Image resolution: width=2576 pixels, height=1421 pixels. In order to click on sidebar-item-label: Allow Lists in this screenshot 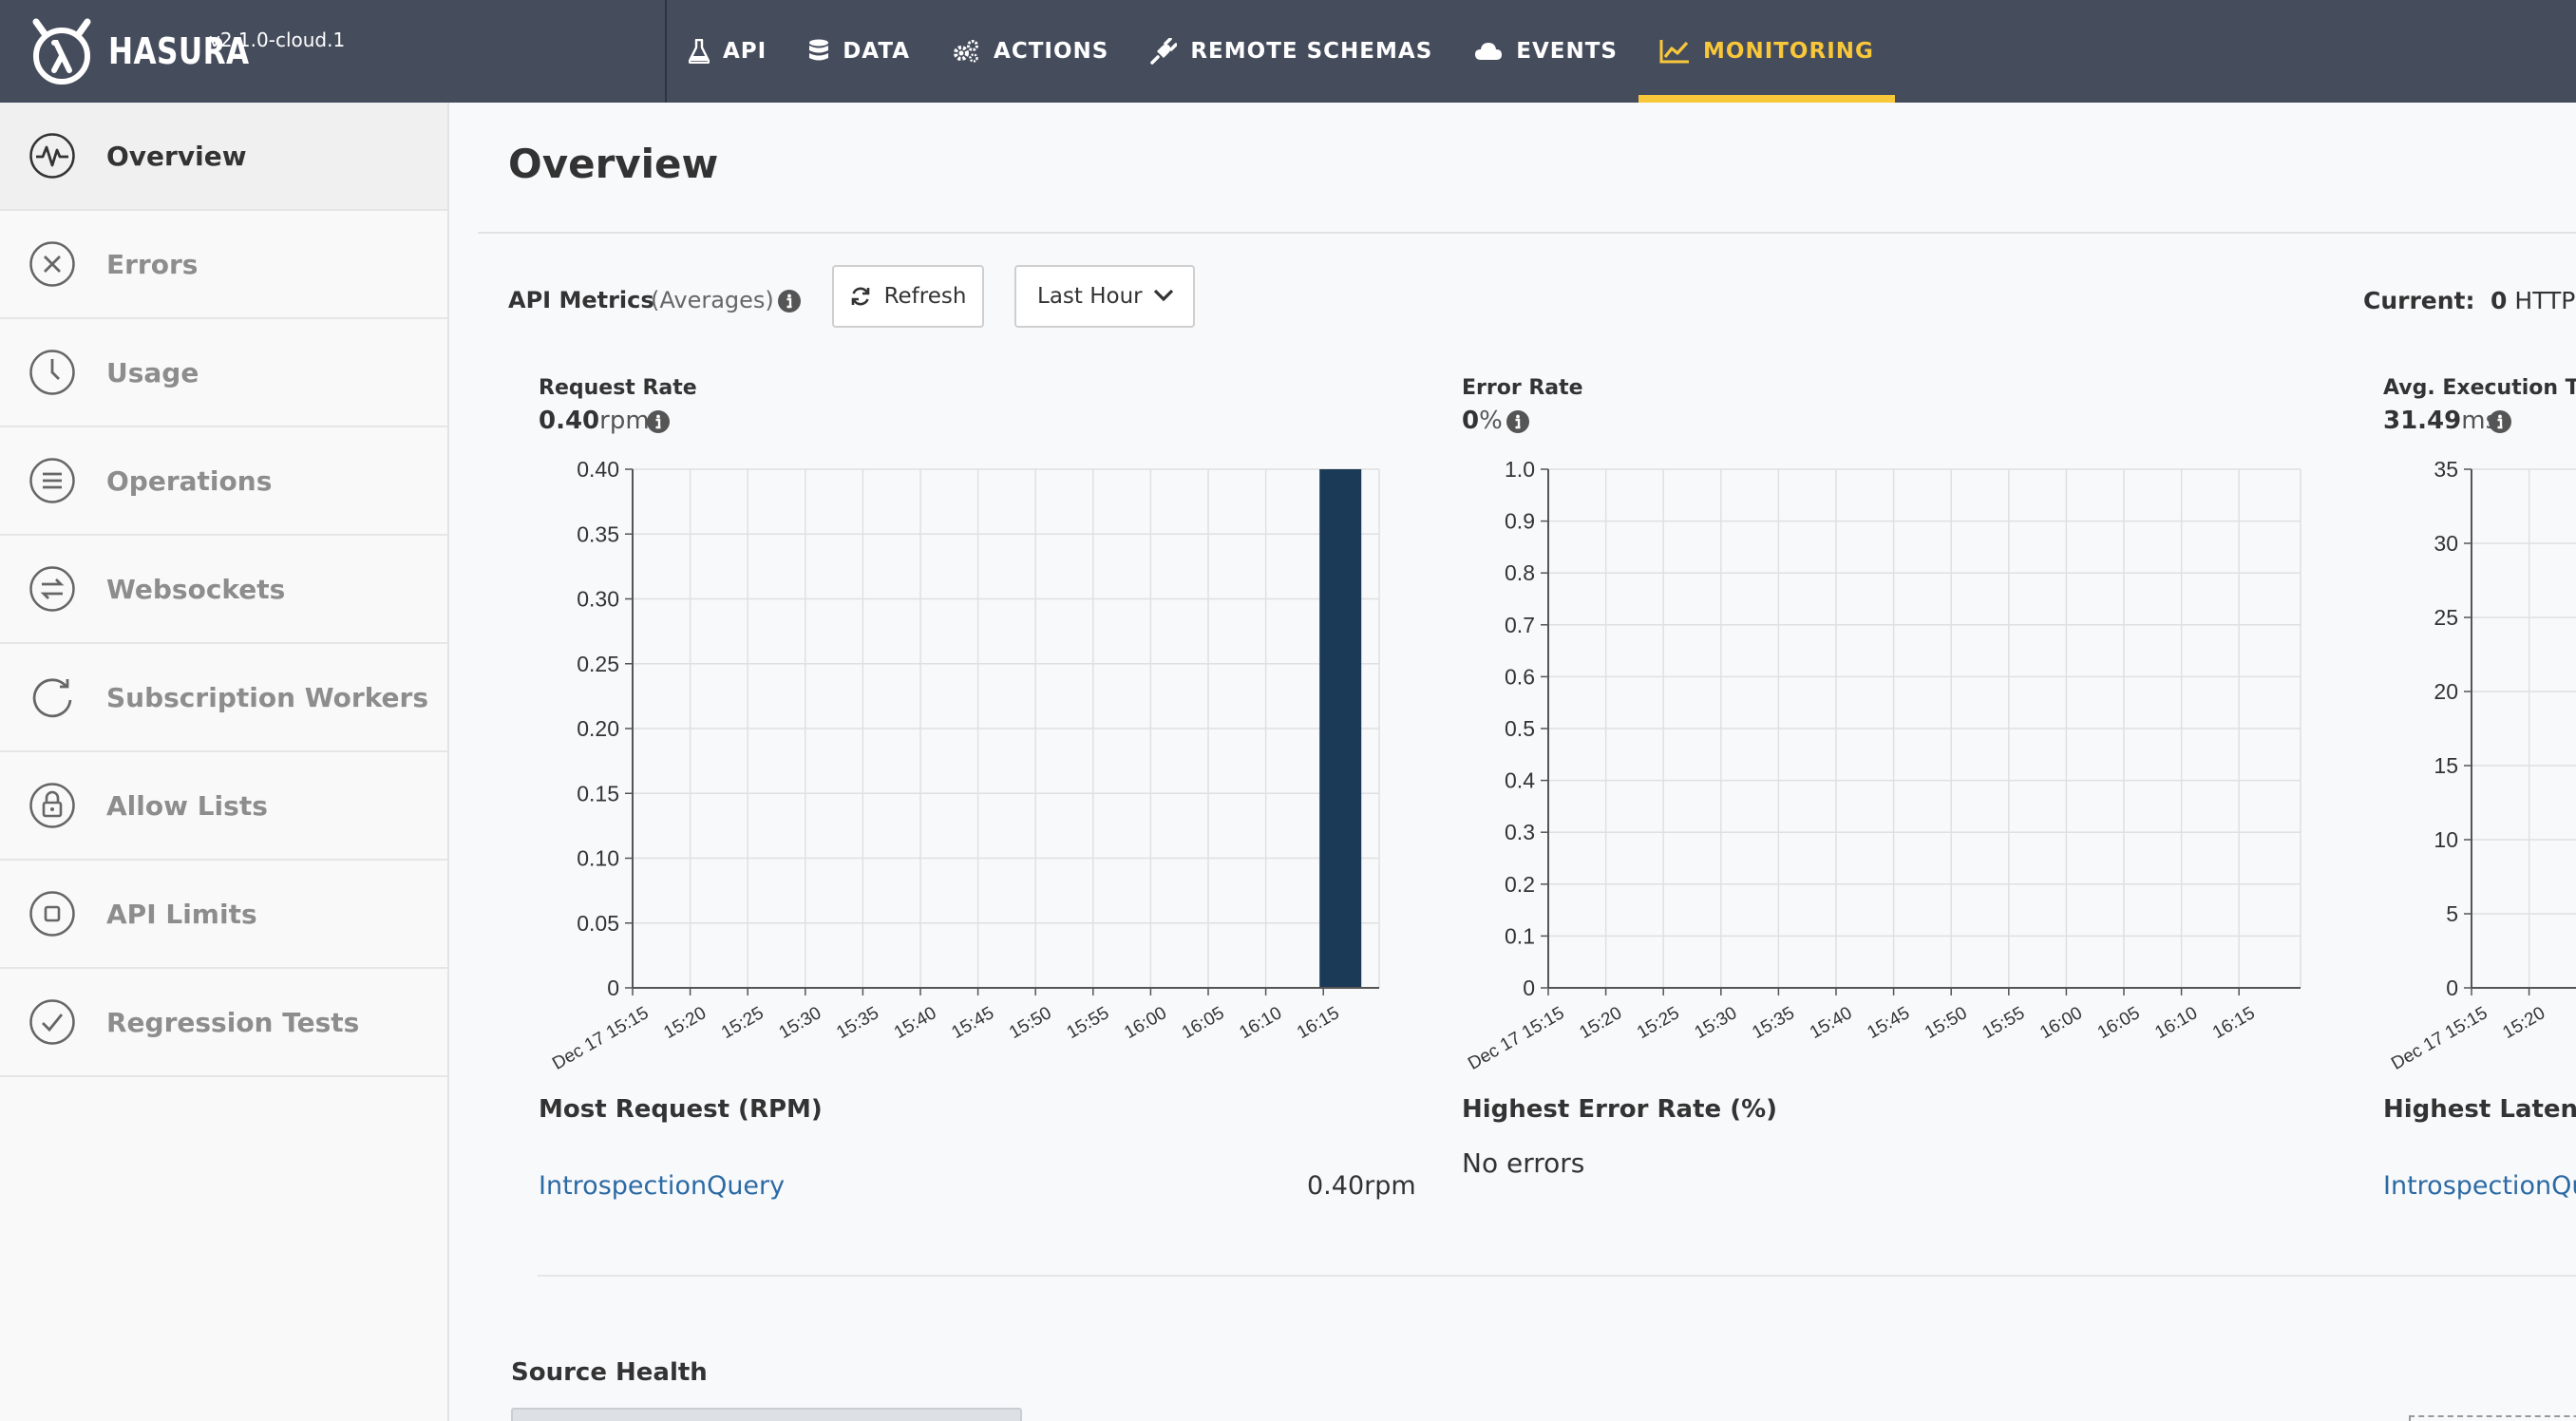, I will do `click(187, 805)`.